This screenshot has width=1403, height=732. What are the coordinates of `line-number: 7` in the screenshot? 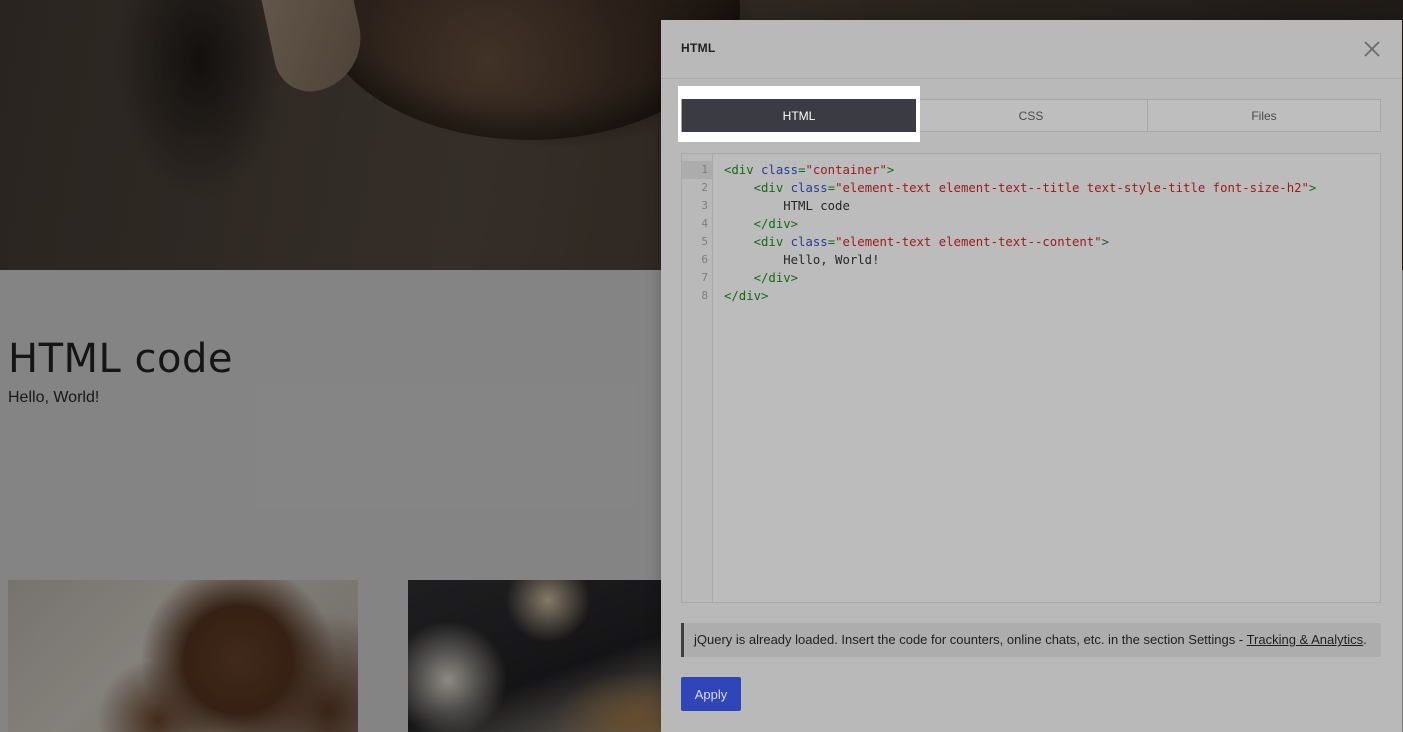 It's located at (704, 277).